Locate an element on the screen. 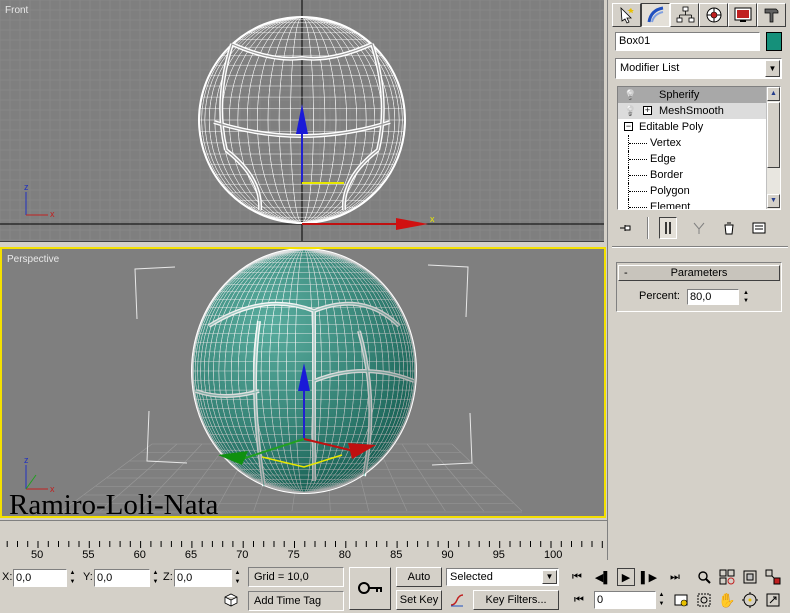  maximize-viewport-button is located at coordinates (773, 600).